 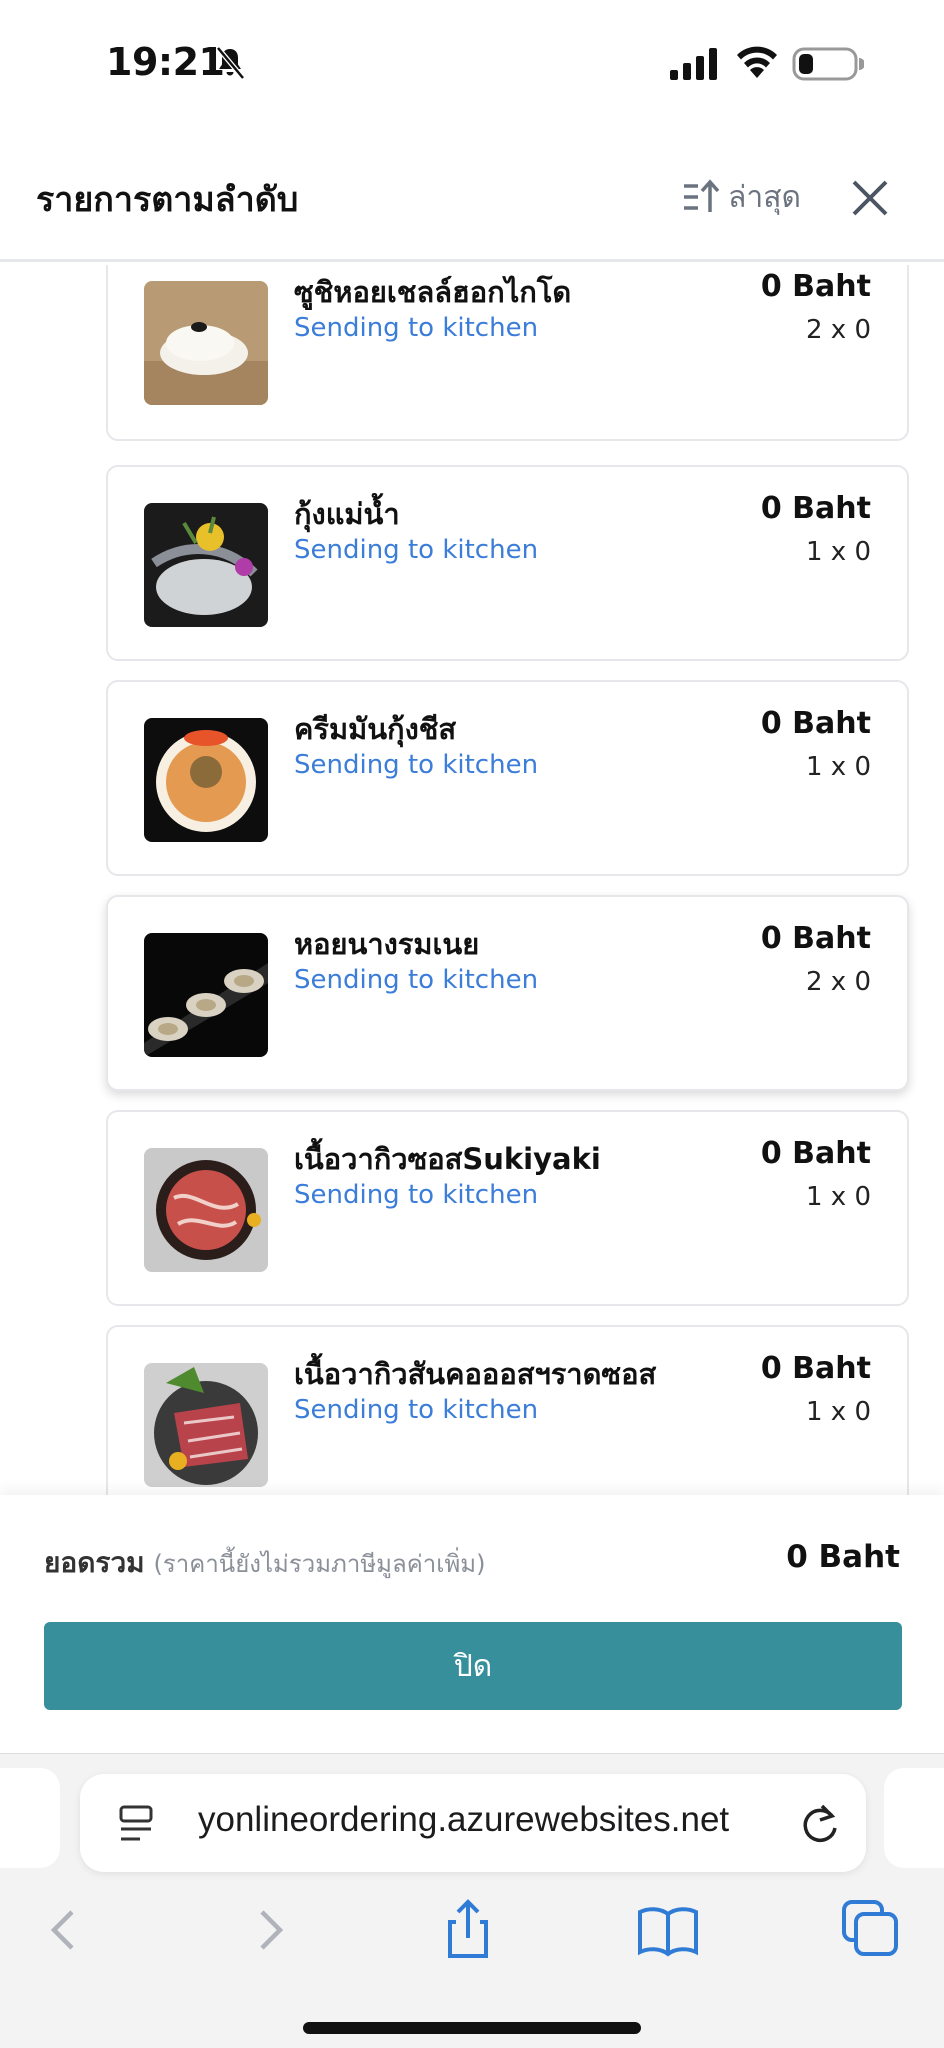 I want to click on butter-oyster-image, so click(x=206, y=995).